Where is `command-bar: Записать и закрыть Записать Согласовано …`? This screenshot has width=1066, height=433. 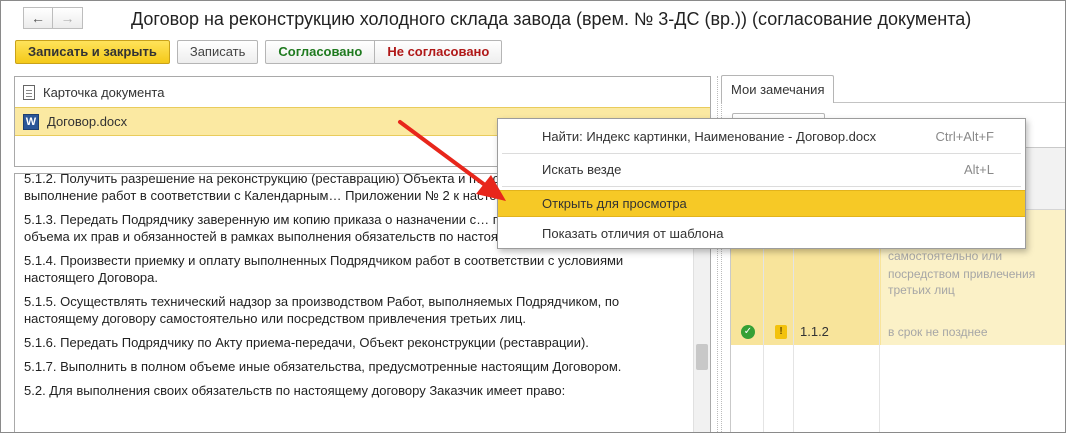 command-bar: Записать и закрыть Записать Согласовано … is located at coordinates (259, 52).